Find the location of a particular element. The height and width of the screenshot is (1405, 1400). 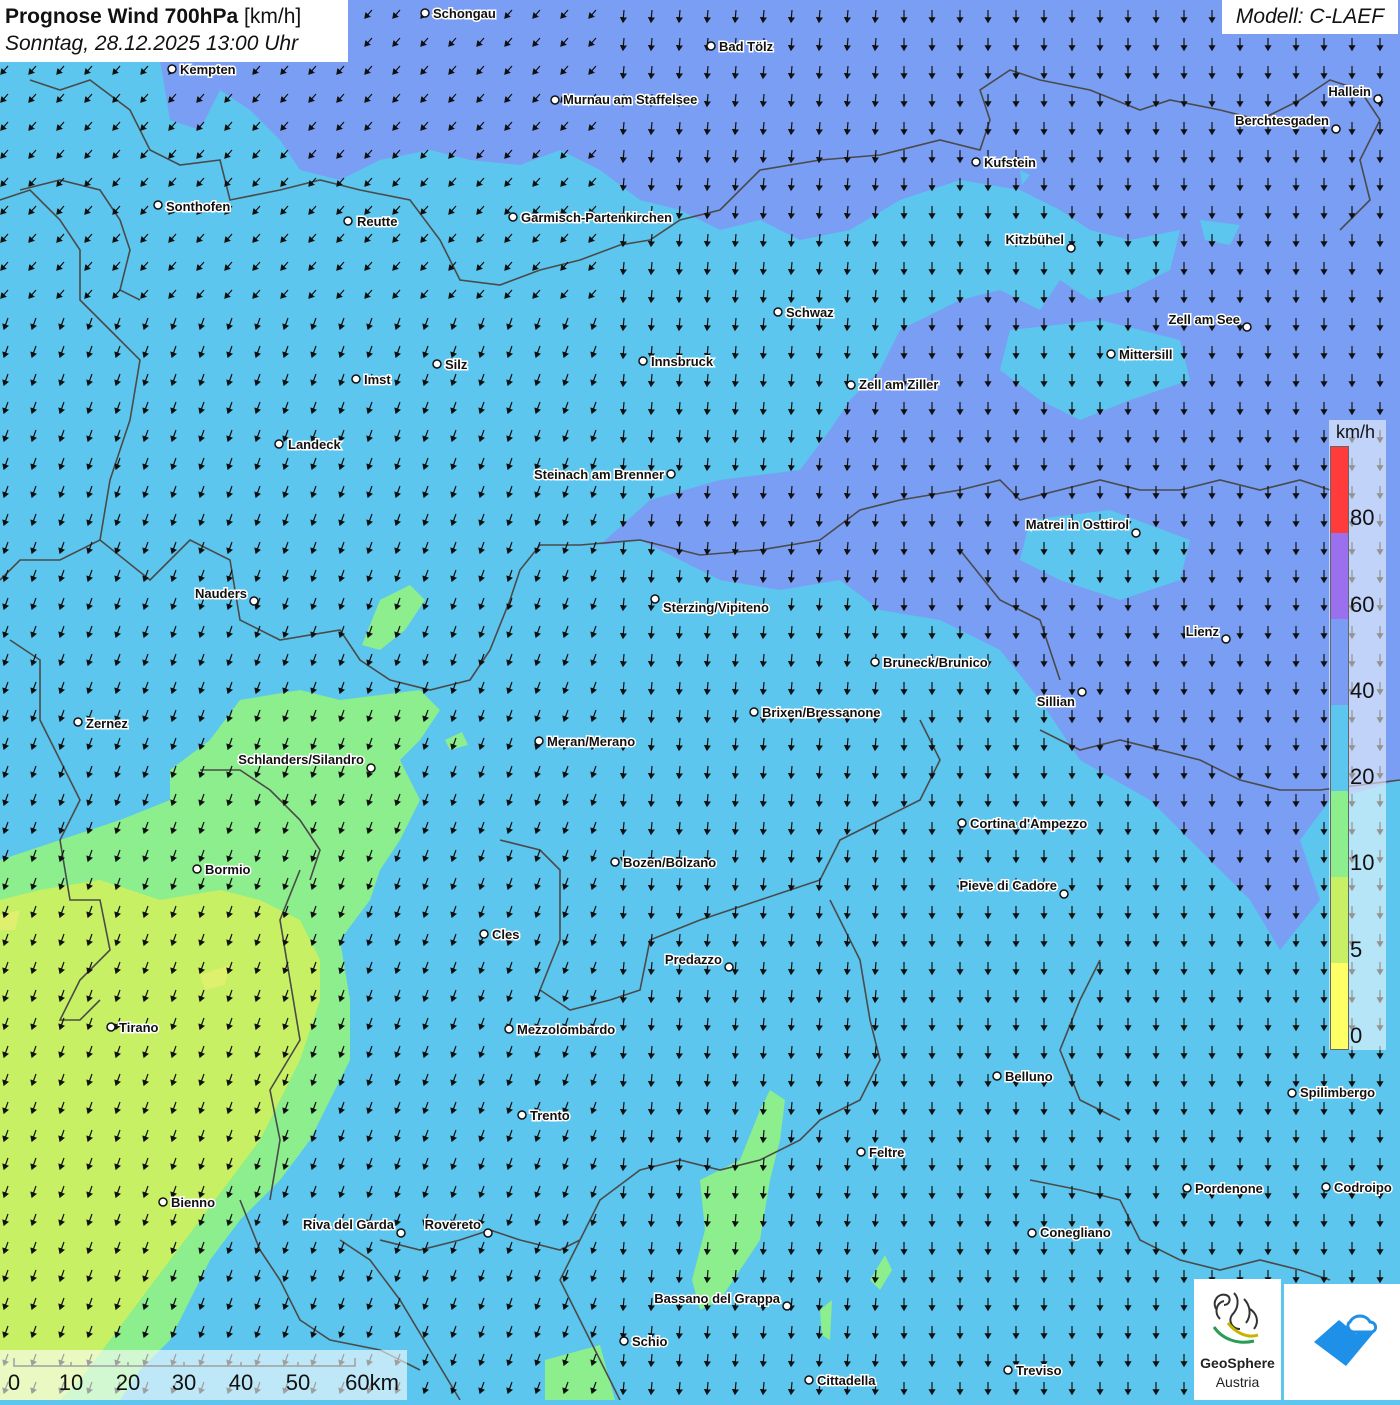

svg-text: Imst is located at coordinates (377, 379).